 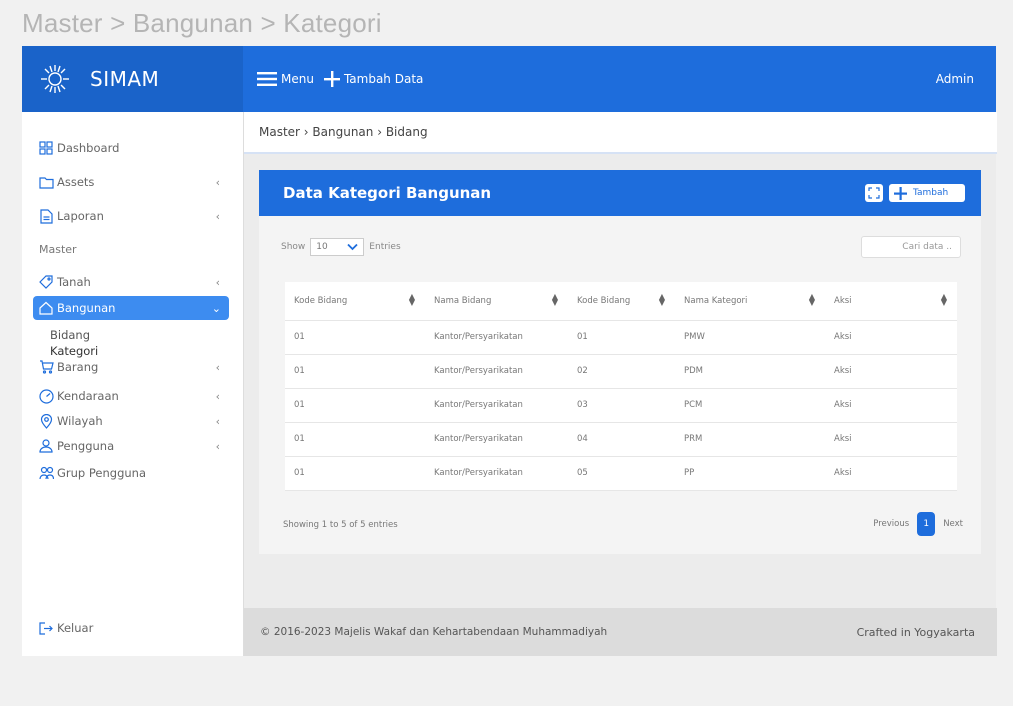 What do you see at coordinates (911, 247) in the screenshot?
I see `search-input: Cari data ..` at bounding box center [911, 247].